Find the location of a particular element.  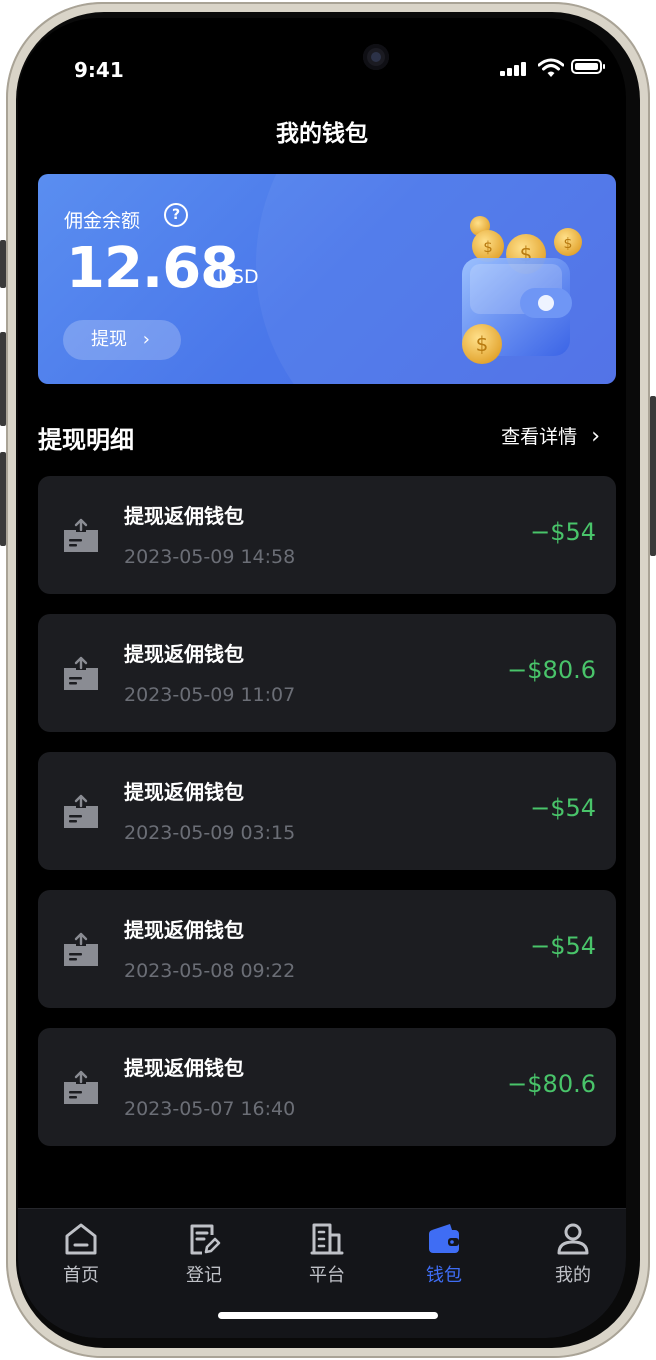

transaction-item: 提现返佣钱包 2023-05-09 11:07 −$80.6 is located at coordinates (327, 673).